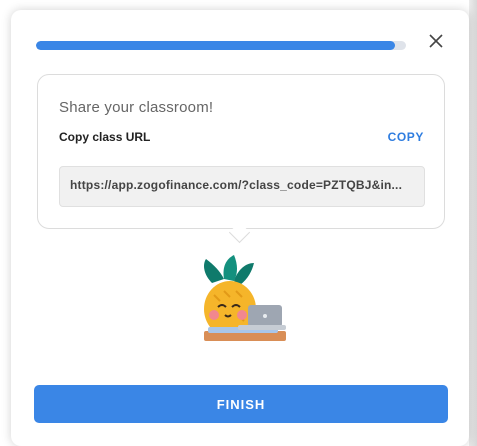 The width and height of the screenshot is (477, 446). I want to click on copy-class-url-label: Copy class URL, so click(105, 137).